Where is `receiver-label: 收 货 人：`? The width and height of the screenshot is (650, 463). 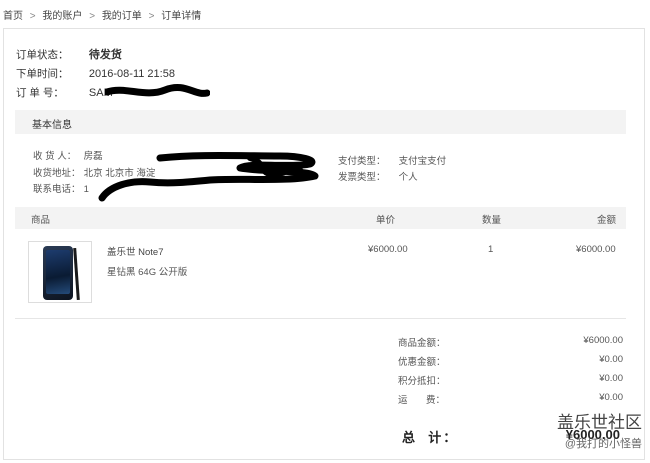
receiver-label: 收 货 人： is located at coordinates (55, 156).